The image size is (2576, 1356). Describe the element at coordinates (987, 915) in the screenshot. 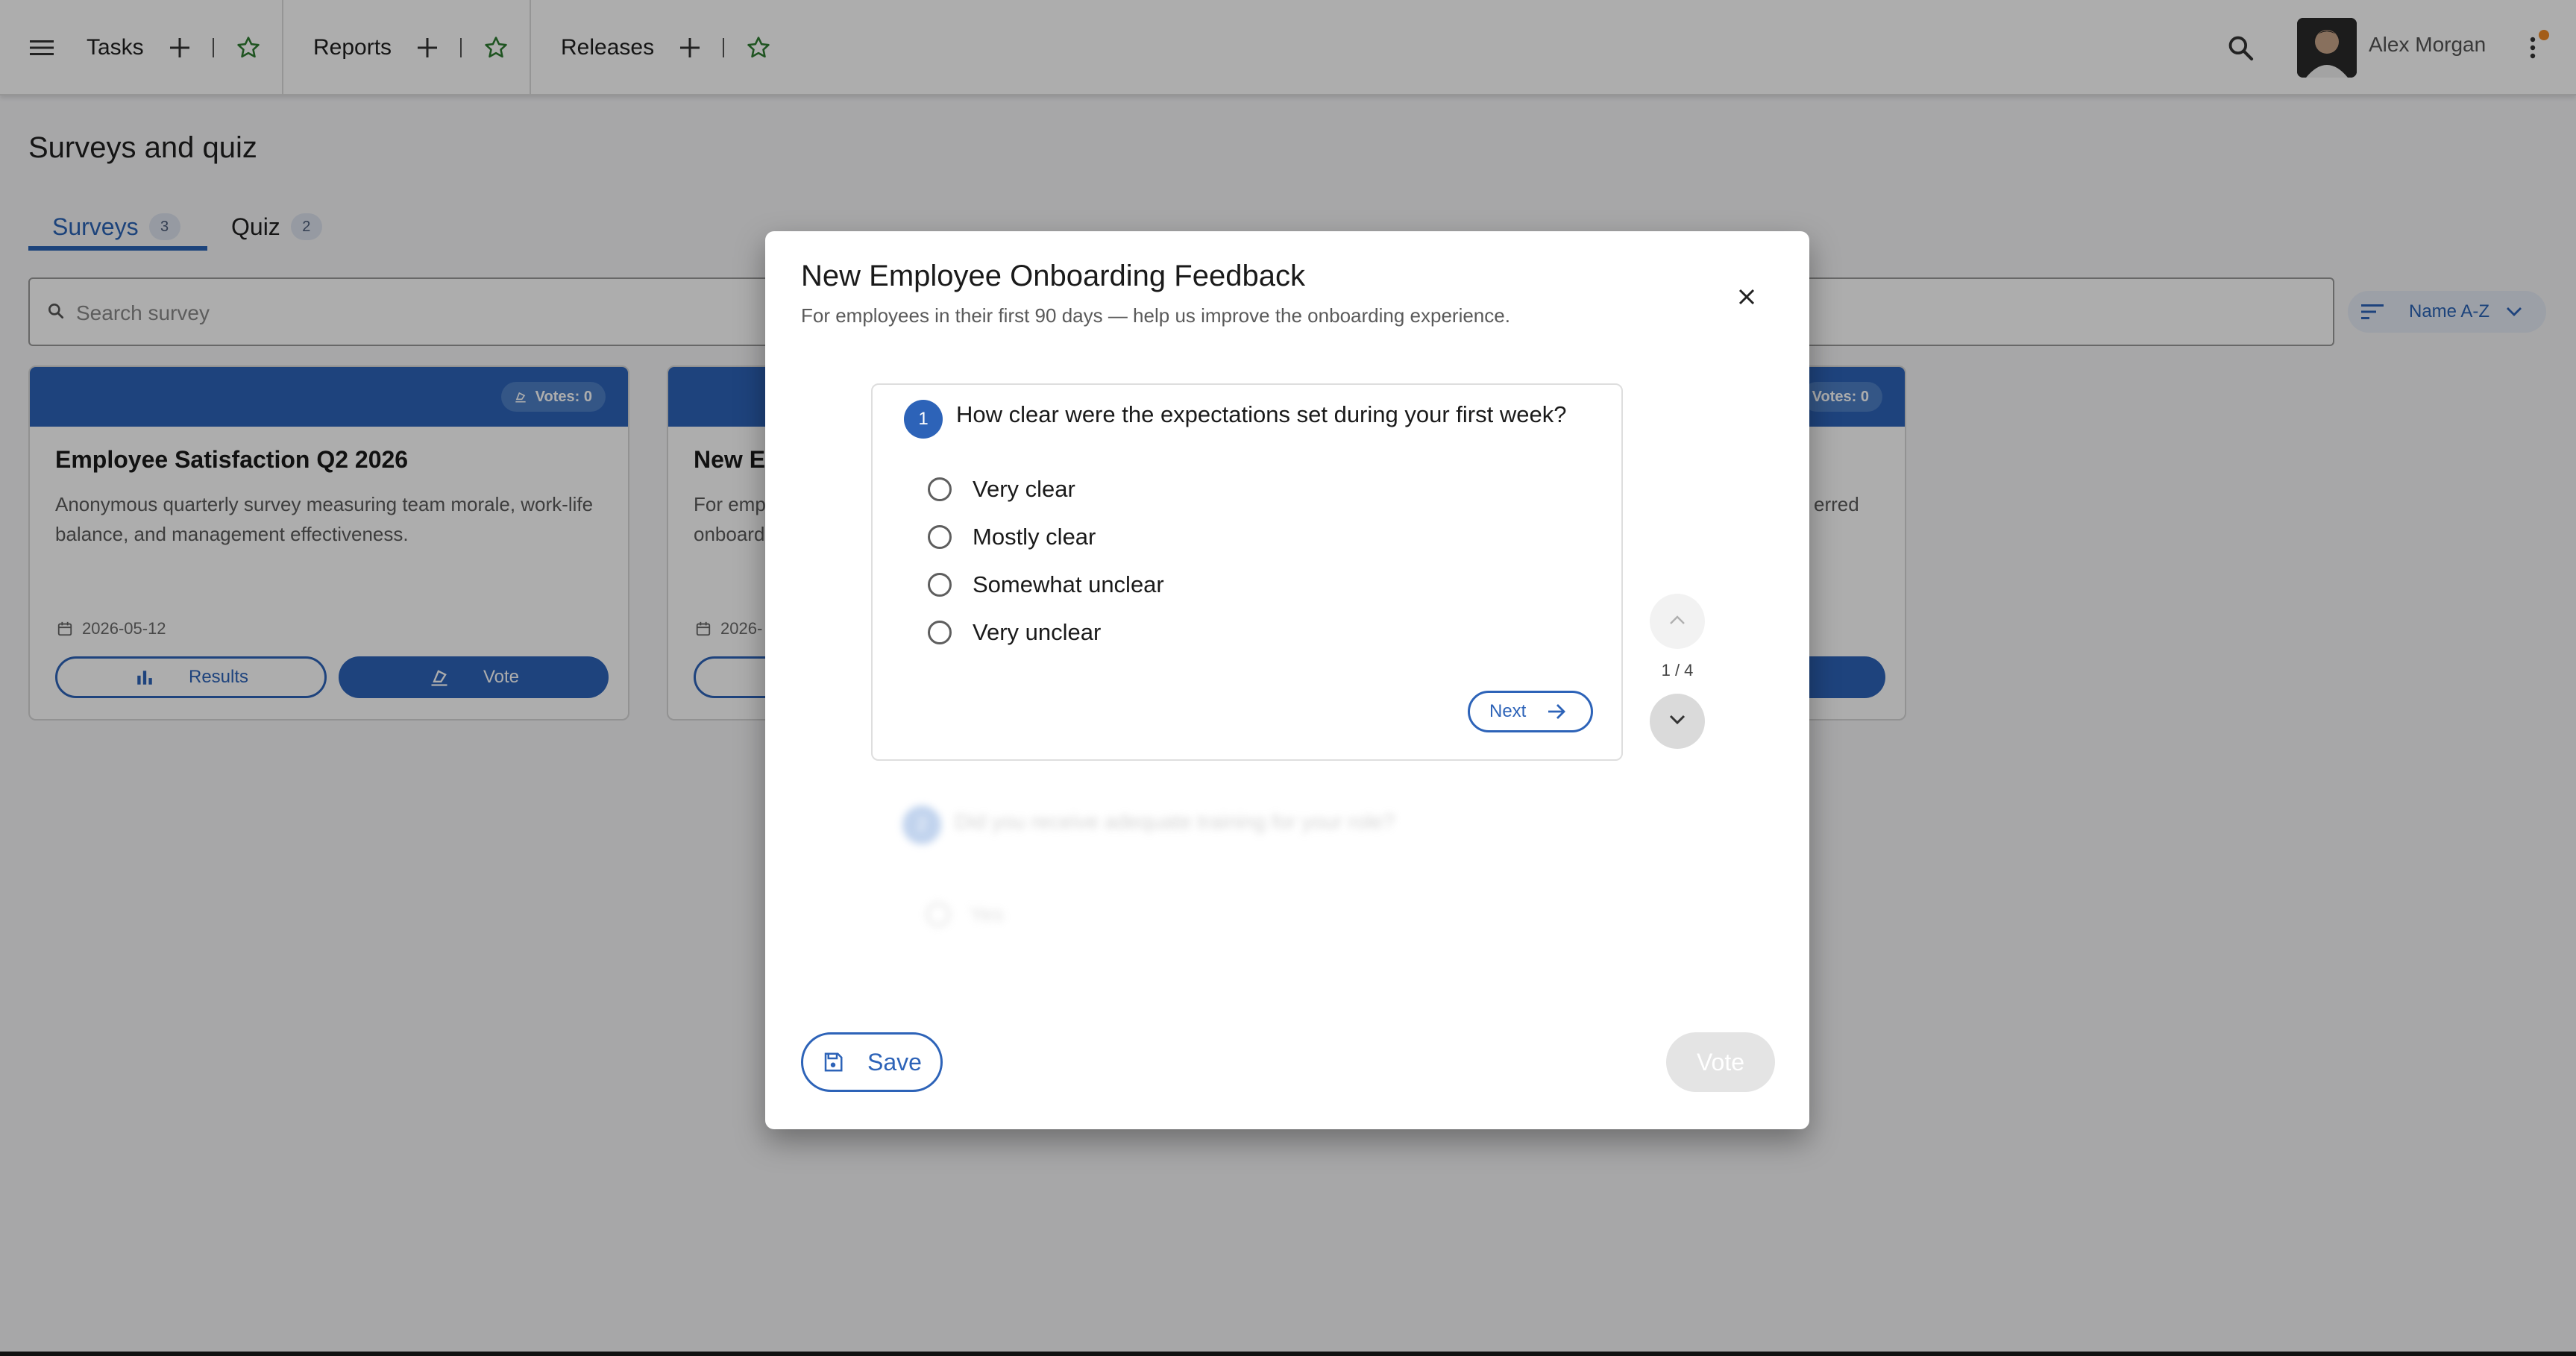

I see `option-label: Yes` at that location.